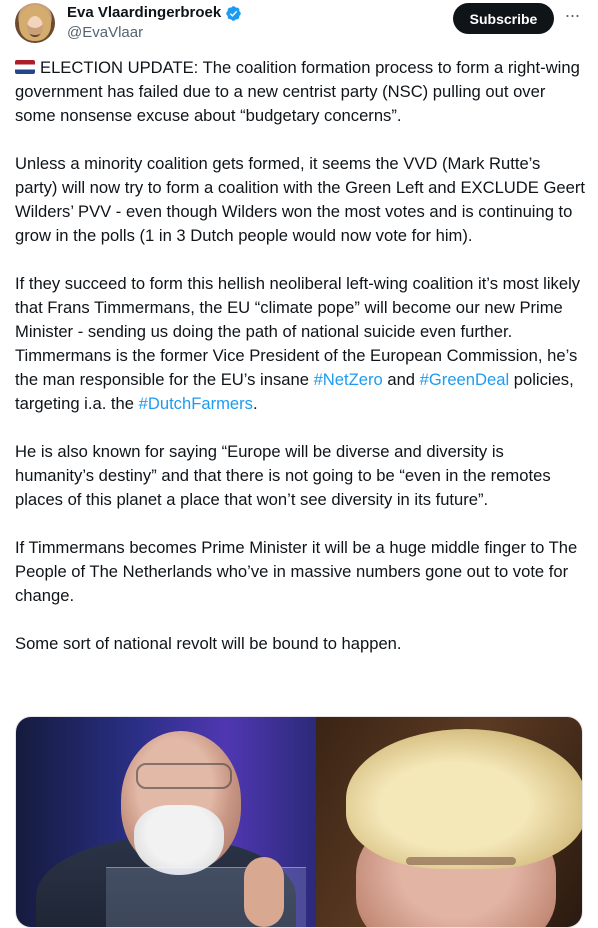  Describe the element at coordinates (184, 776) in the screenshot. I see `photo-glasses` at that location.